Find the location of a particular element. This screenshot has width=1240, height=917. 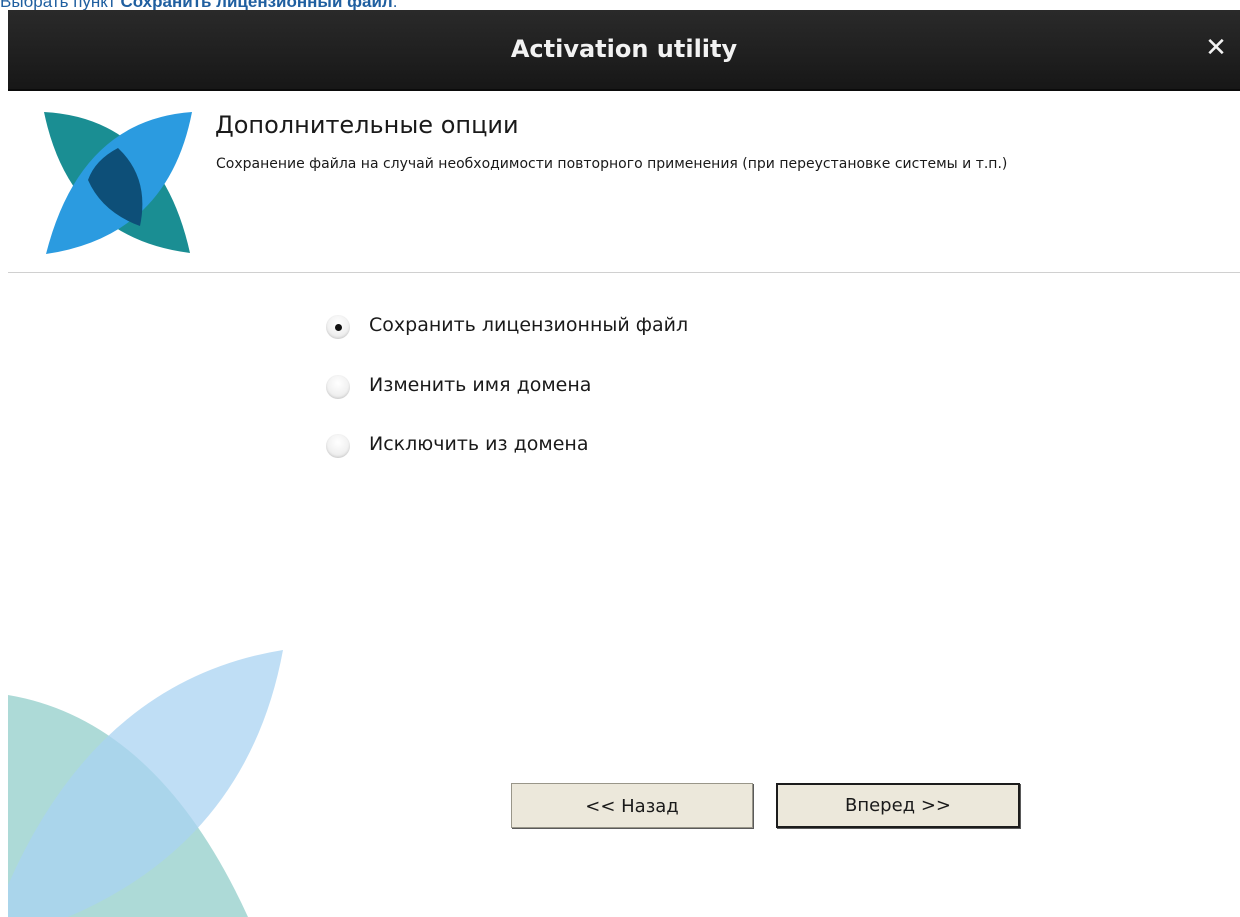

option-label: Сохранить лицензионный файл is located at coordinates (529, 325).